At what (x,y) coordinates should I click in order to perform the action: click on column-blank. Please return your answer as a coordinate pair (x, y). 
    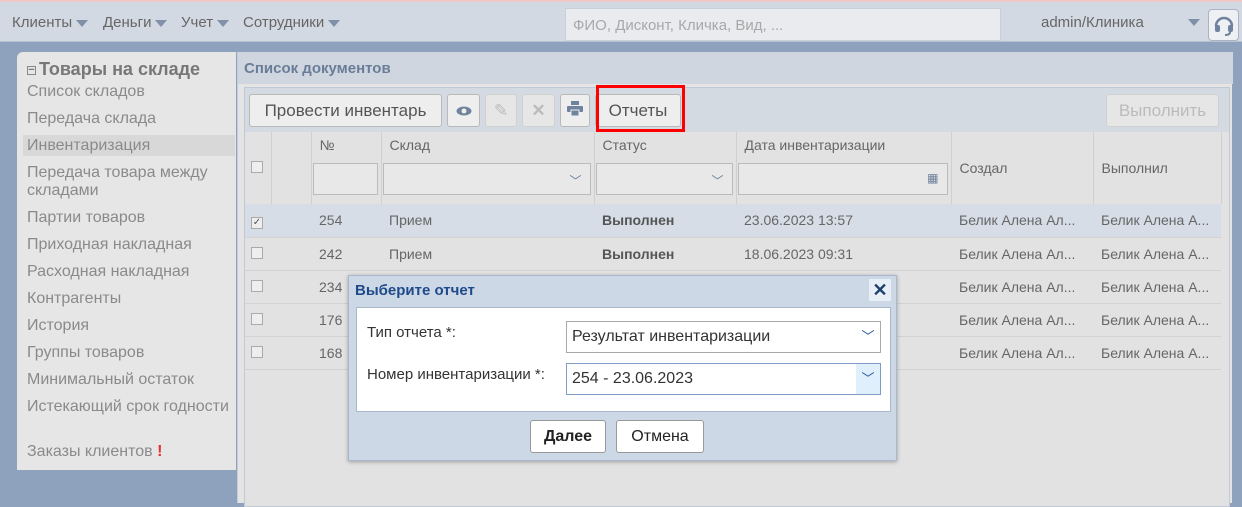
    Looking at the image, I should click on (291, 168).